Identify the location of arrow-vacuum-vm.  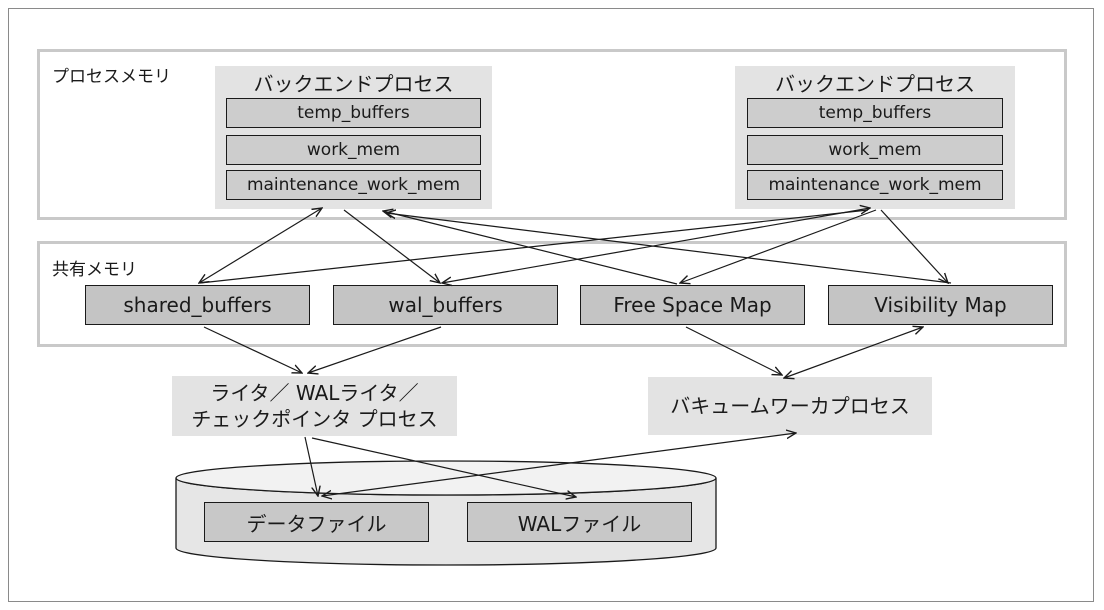
(853, 352).